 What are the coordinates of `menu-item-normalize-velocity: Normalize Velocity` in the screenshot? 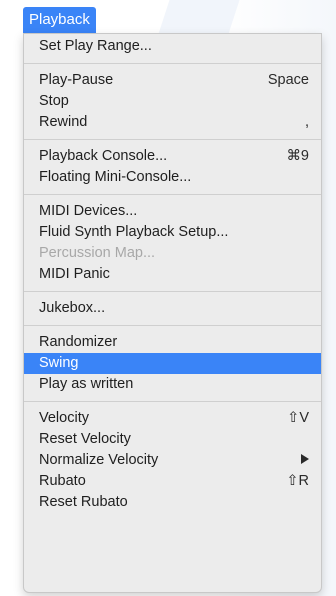 It's located at (172, 460).